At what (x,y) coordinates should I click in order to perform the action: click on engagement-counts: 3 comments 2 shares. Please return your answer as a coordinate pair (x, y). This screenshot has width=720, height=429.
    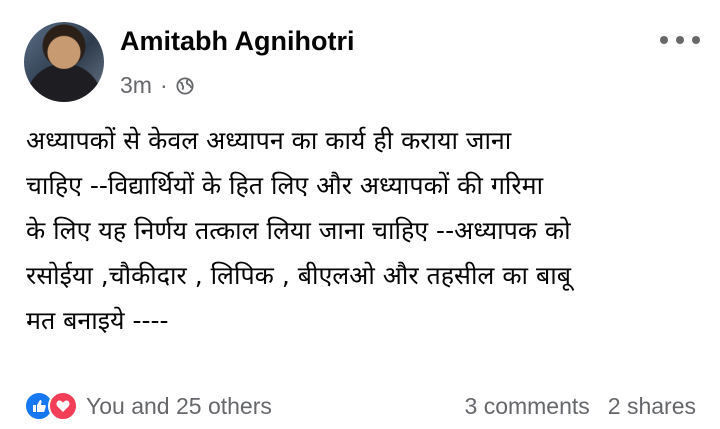
    Looking at the image, I should click on (580, 406).